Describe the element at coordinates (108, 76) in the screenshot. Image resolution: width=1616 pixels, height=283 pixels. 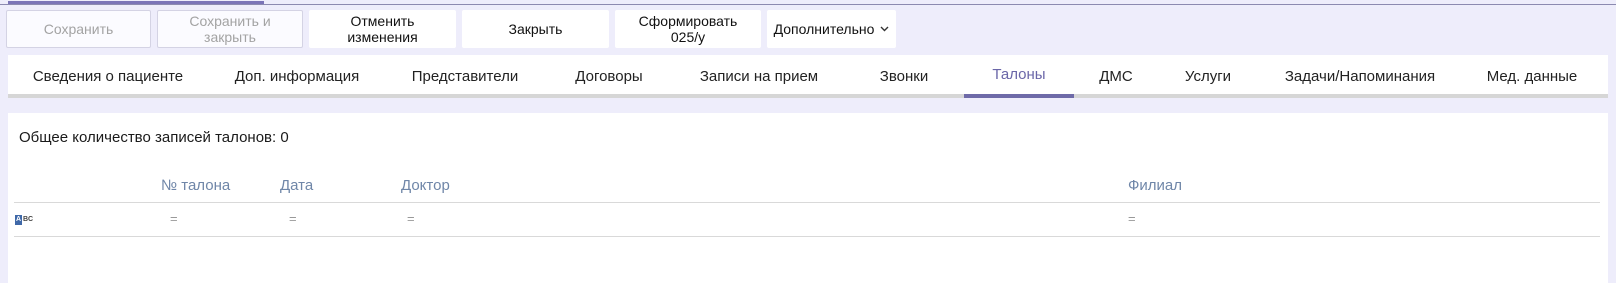
I see `tab-patient-info: Сведения о пациенте` at that location.